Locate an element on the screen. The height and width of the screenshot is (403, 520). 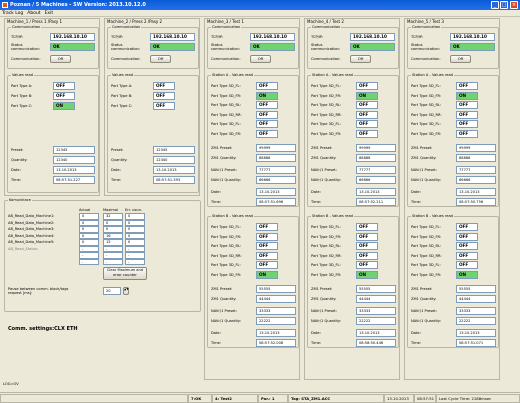
part-type-label: Part Type C: is located at coordinates (122, 106).